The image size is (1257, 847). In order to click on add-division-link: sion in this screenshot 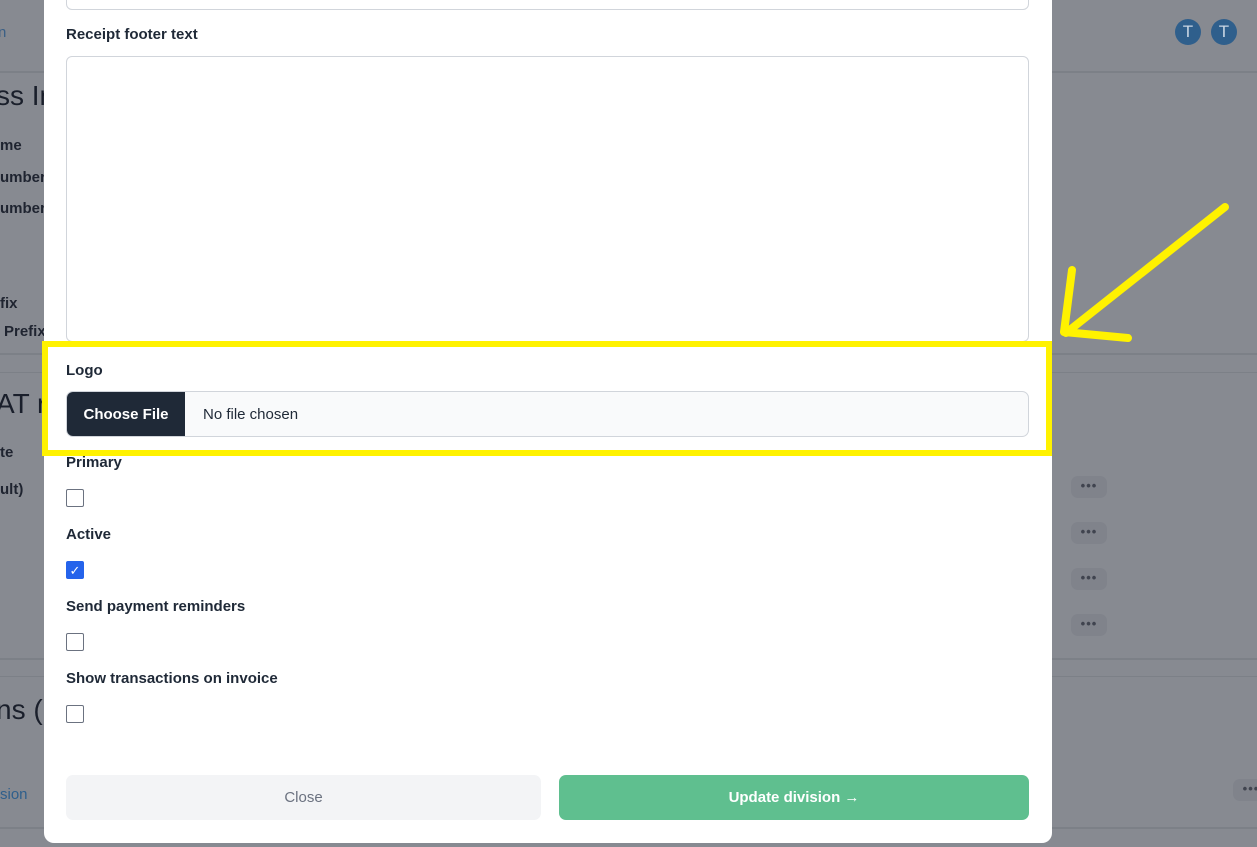, I will do `click(14, 794)`.